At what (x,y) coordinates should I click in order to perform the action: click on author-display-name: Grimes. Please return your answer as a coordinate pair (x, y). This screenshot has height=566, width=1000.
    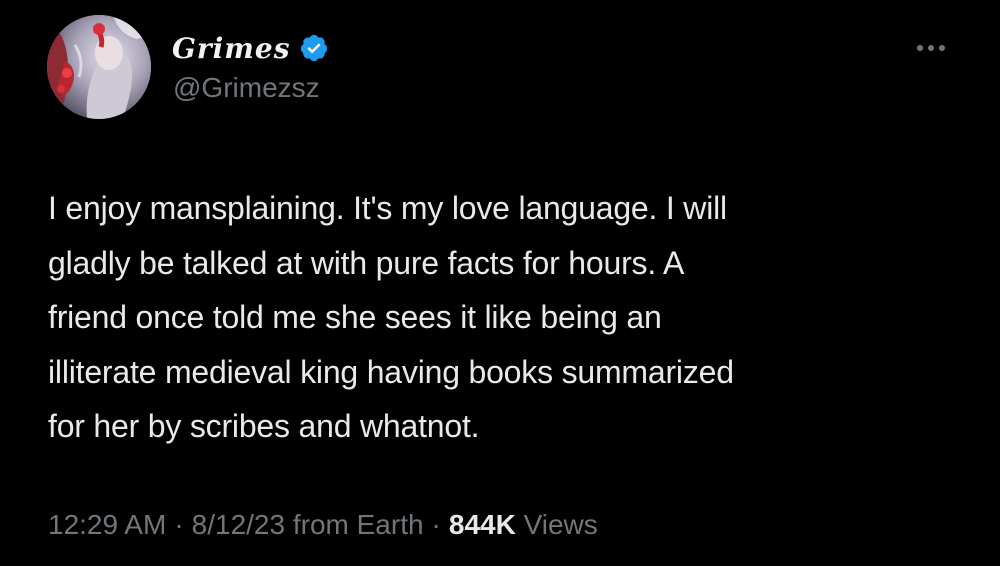
    Looking at the image, I should click on (231, 48).